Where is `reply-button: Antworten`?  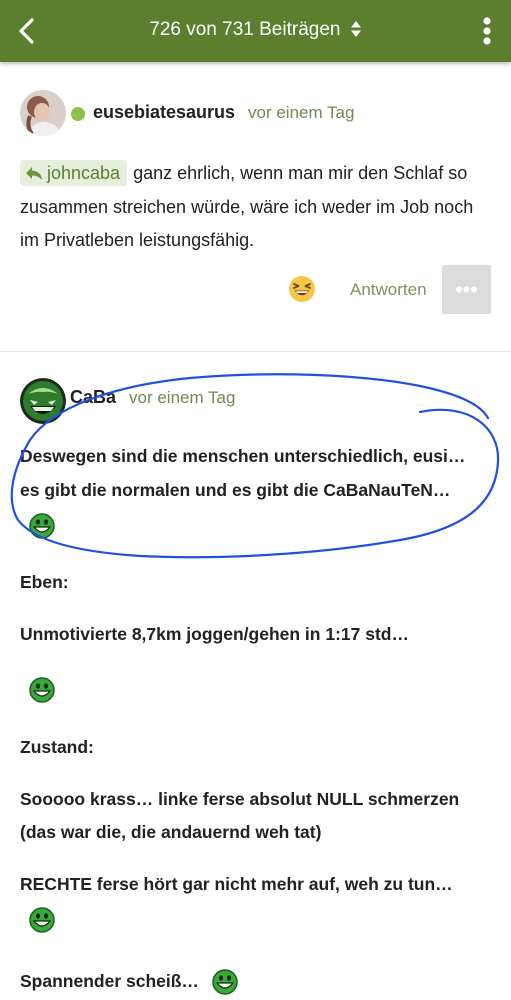
reply-button: Antworten is located at coordinates (388, 290).